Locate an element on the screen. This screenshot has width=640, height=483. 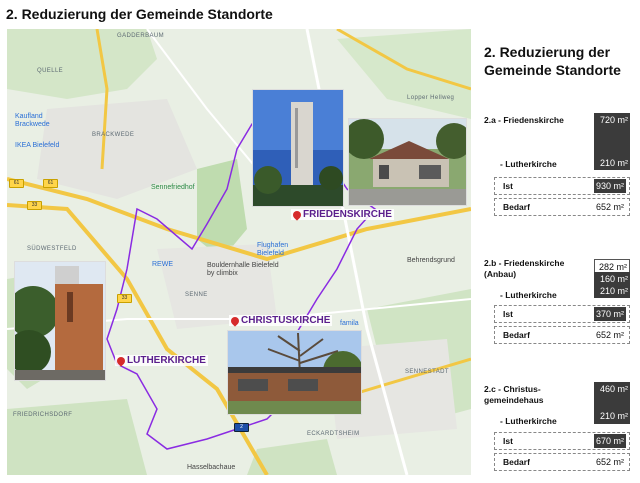
lutherkirche-label-text: LUTHERKIRCHE is located at coordinates (166, 360).